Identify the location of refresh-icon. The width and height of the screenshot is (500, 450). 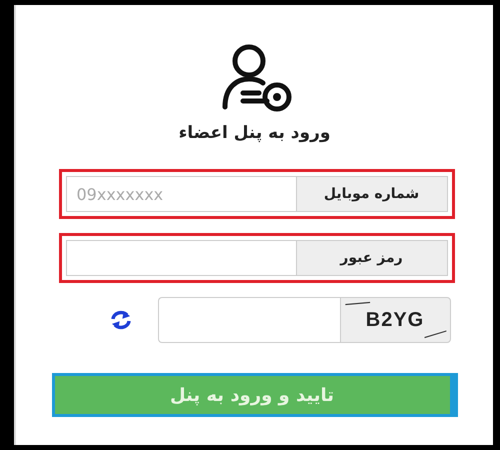
(121, 320).